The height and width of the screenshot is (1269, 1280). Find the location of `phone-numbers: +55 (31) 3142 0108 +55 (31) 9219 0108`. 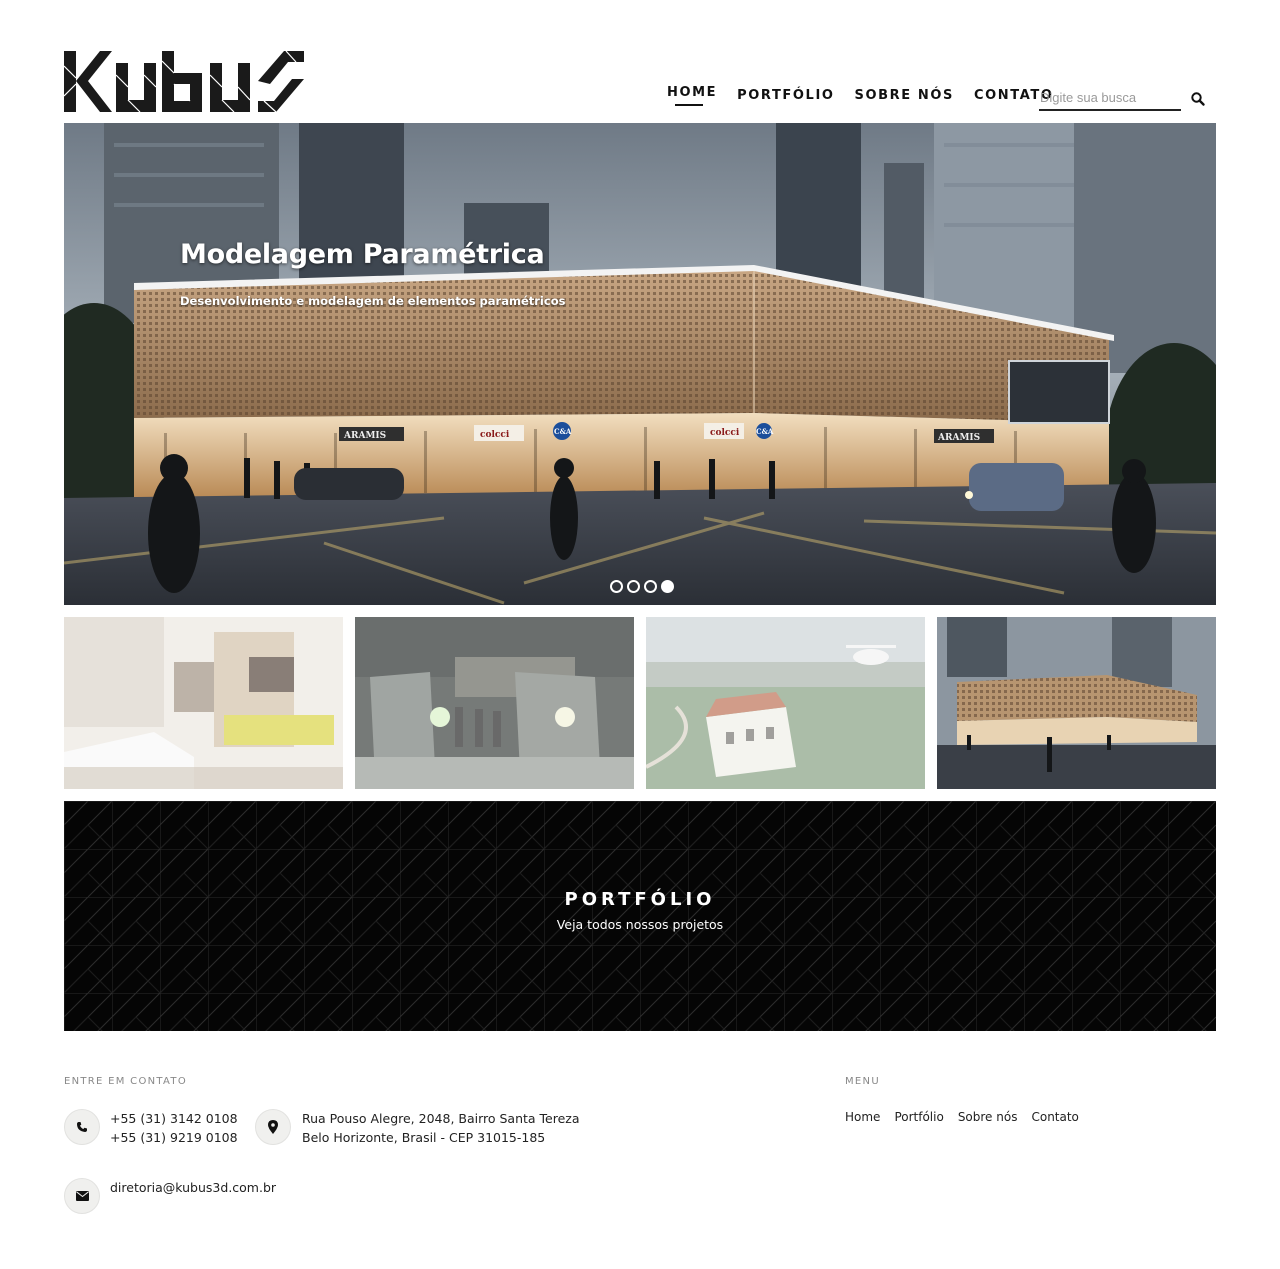

phone-numbers: +55 (31) 3142 0108 +55 (31) 9219 0108 is located at coordinates (174, 1128).